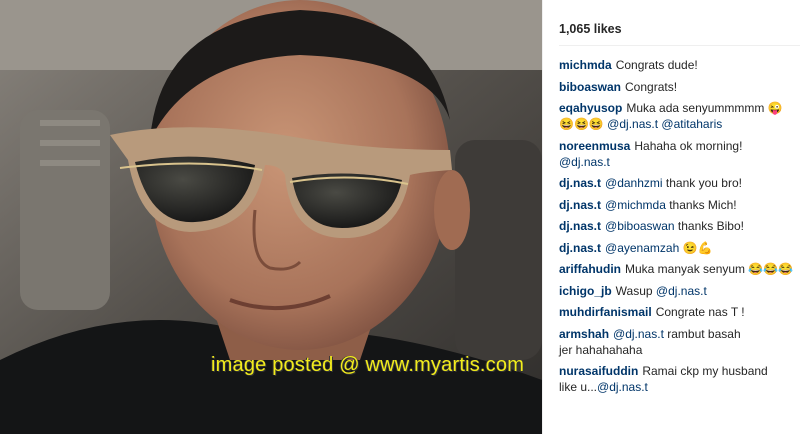 Image resolution: width=800 pixels, height=434 pixels. What do you see at coordinates (679, 387) in the screenshot?
I see `comment-line: like u...@dj.nas.t` at bounding box center [679, 387].